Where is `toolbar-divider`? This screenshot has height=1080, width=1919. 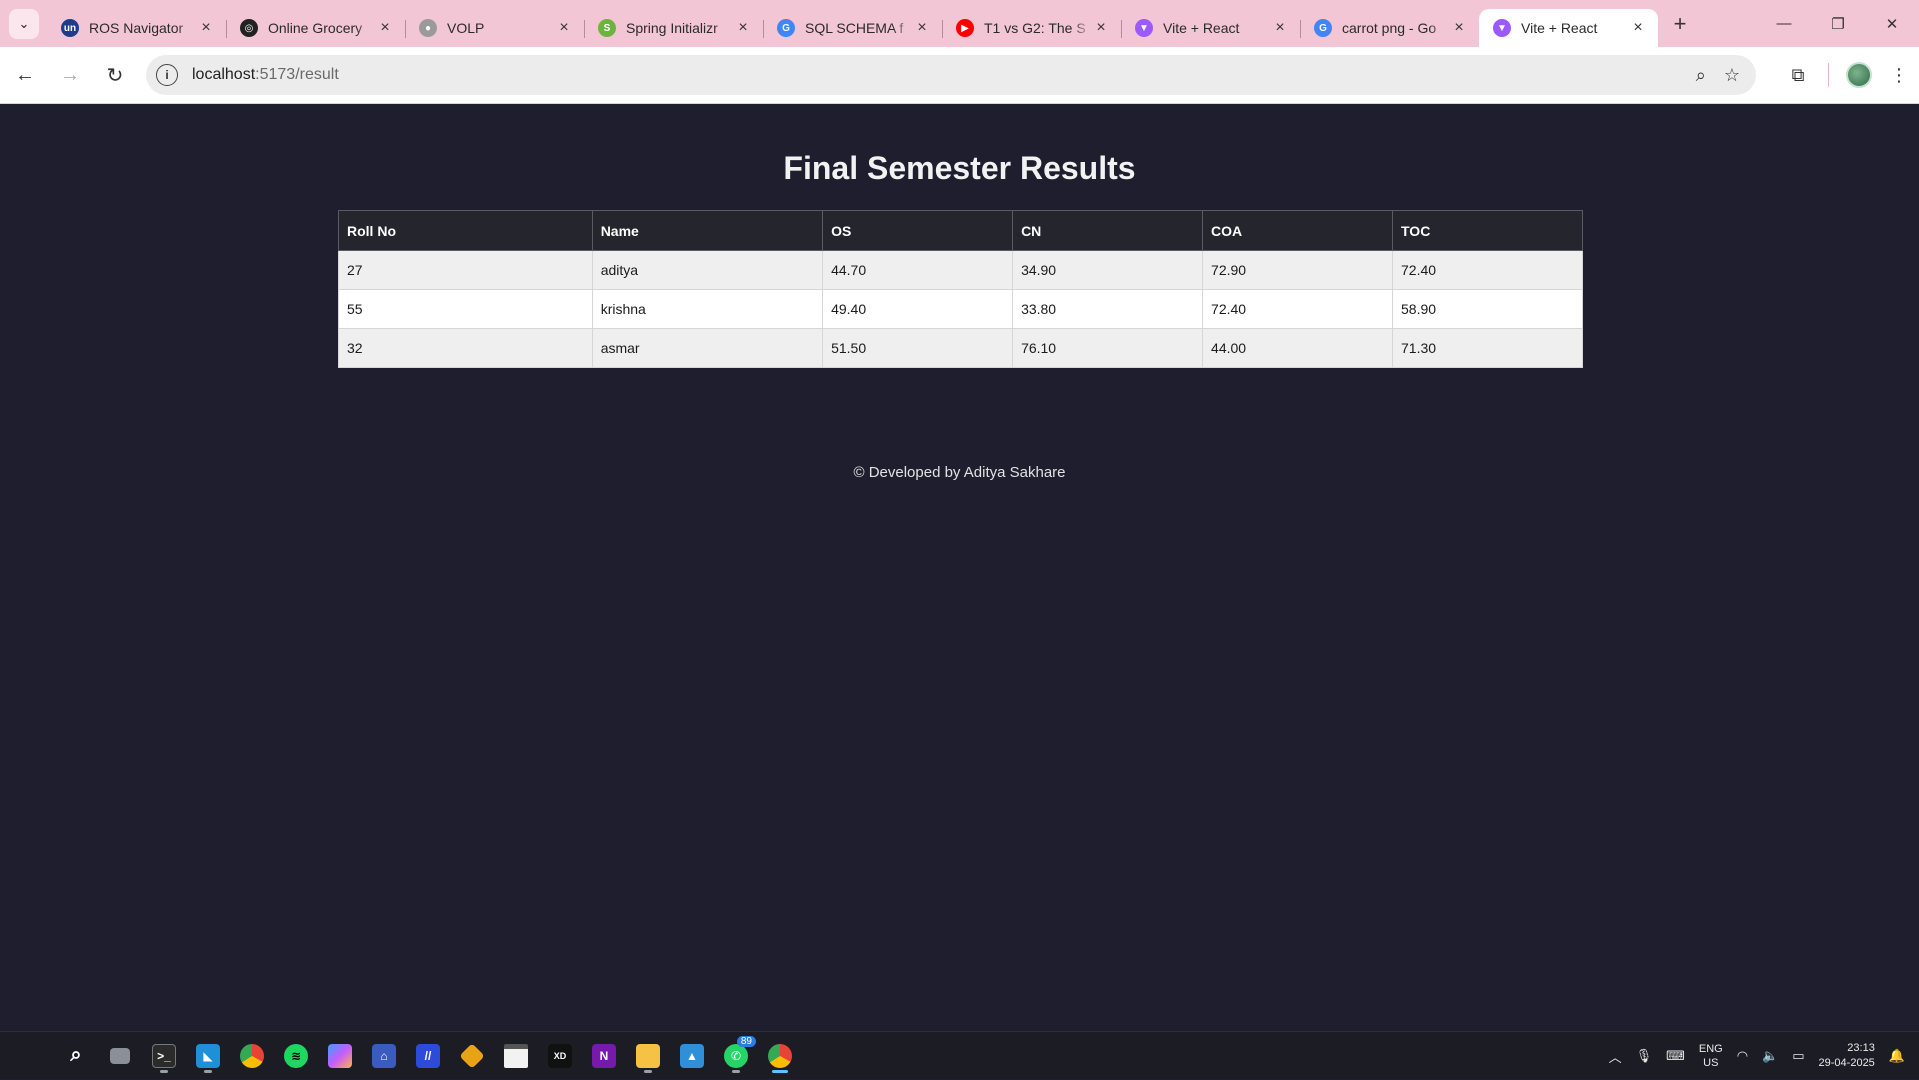
toolbar-divider is located at coordinates (1828, 75).